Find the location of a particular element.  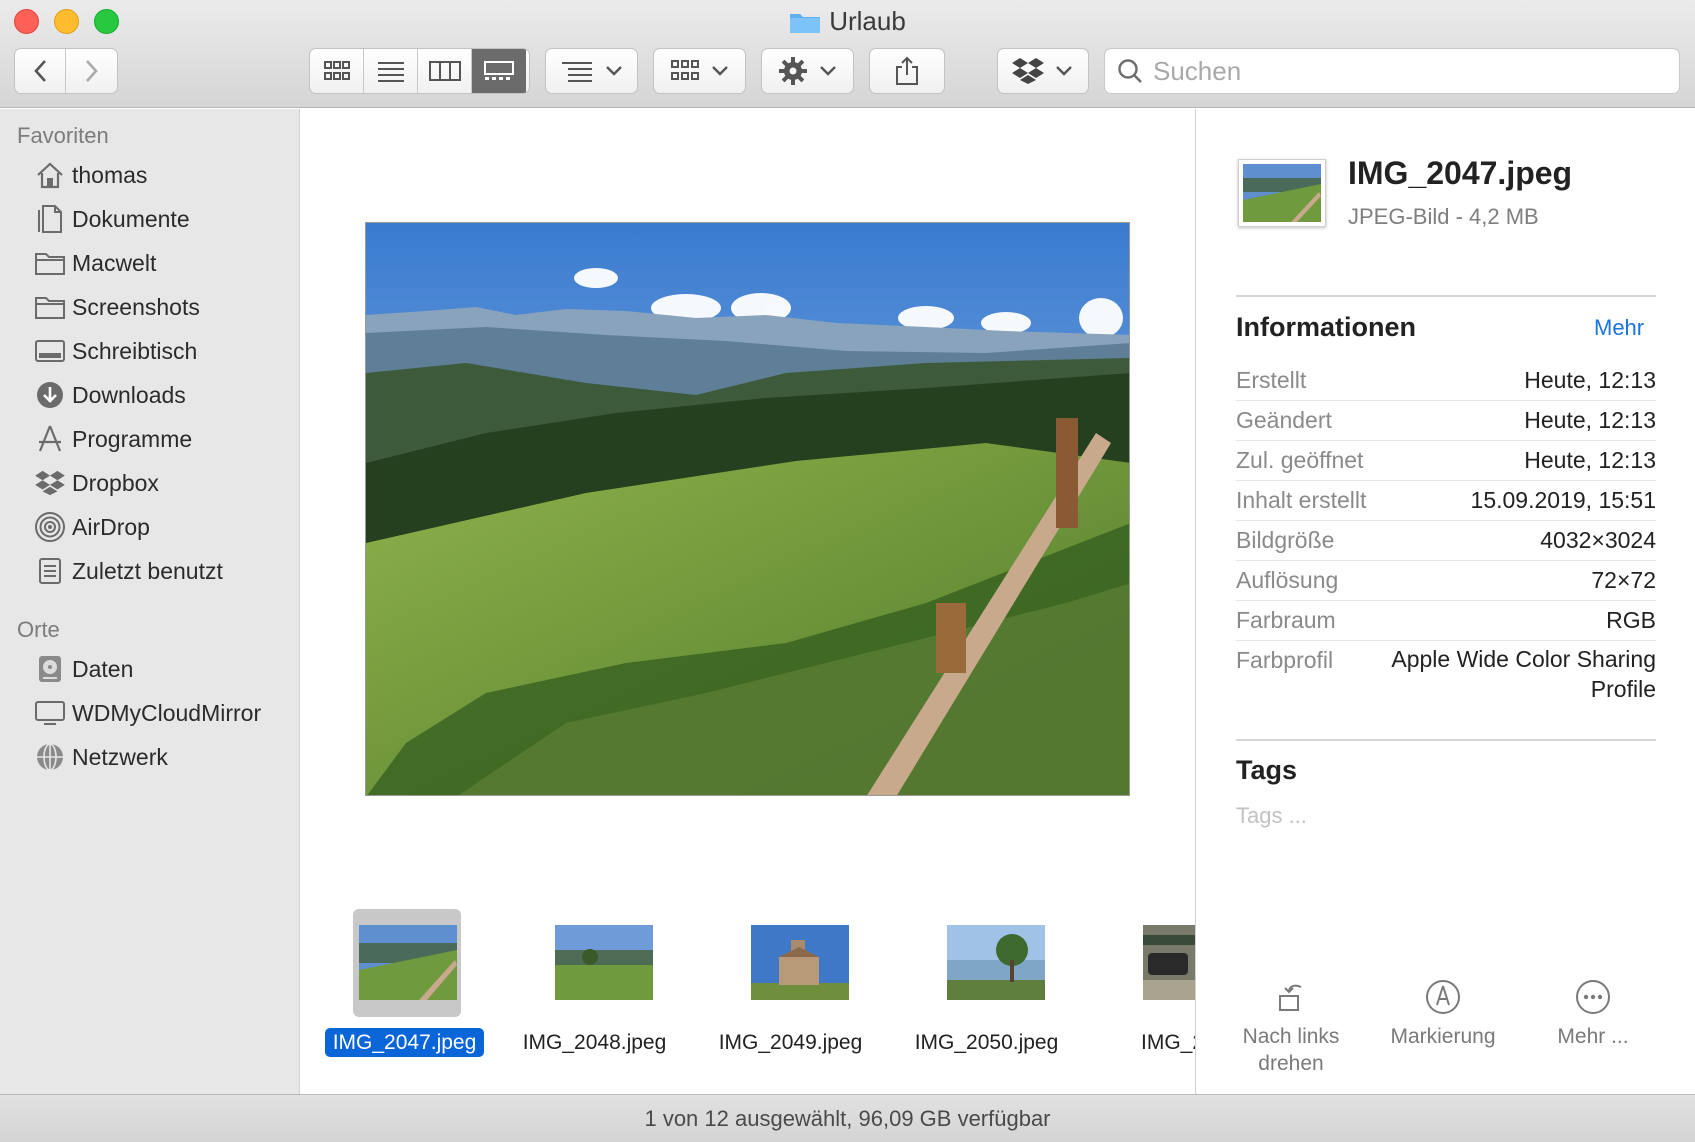

group-button is located at coordinates (699, 71).